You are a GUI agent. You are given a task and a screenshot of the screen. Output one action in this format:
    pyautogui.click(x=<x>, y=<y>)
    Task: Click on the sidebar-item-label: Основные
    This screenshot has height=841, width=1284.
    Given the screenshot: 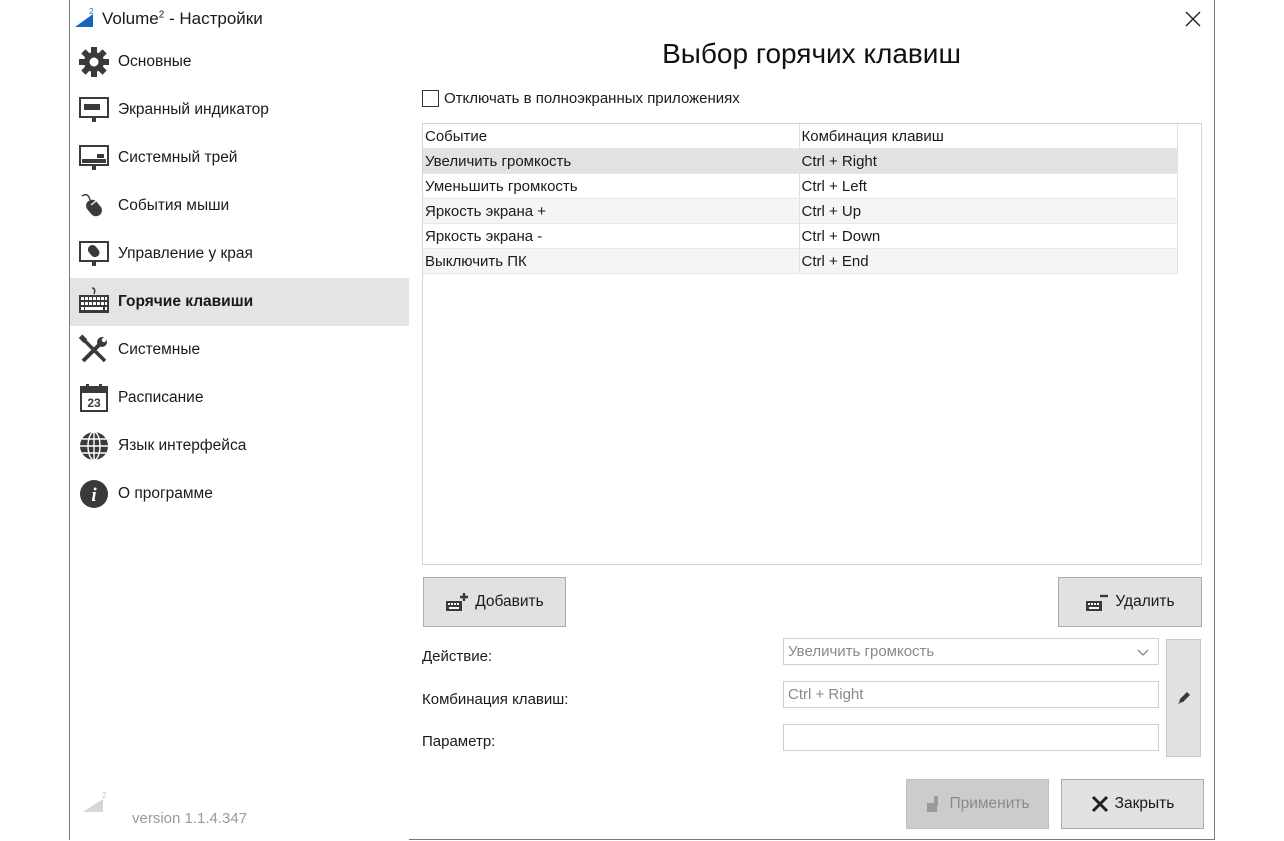 What is the action you would take?
    pyautogui.click(x=155, y=61)
    